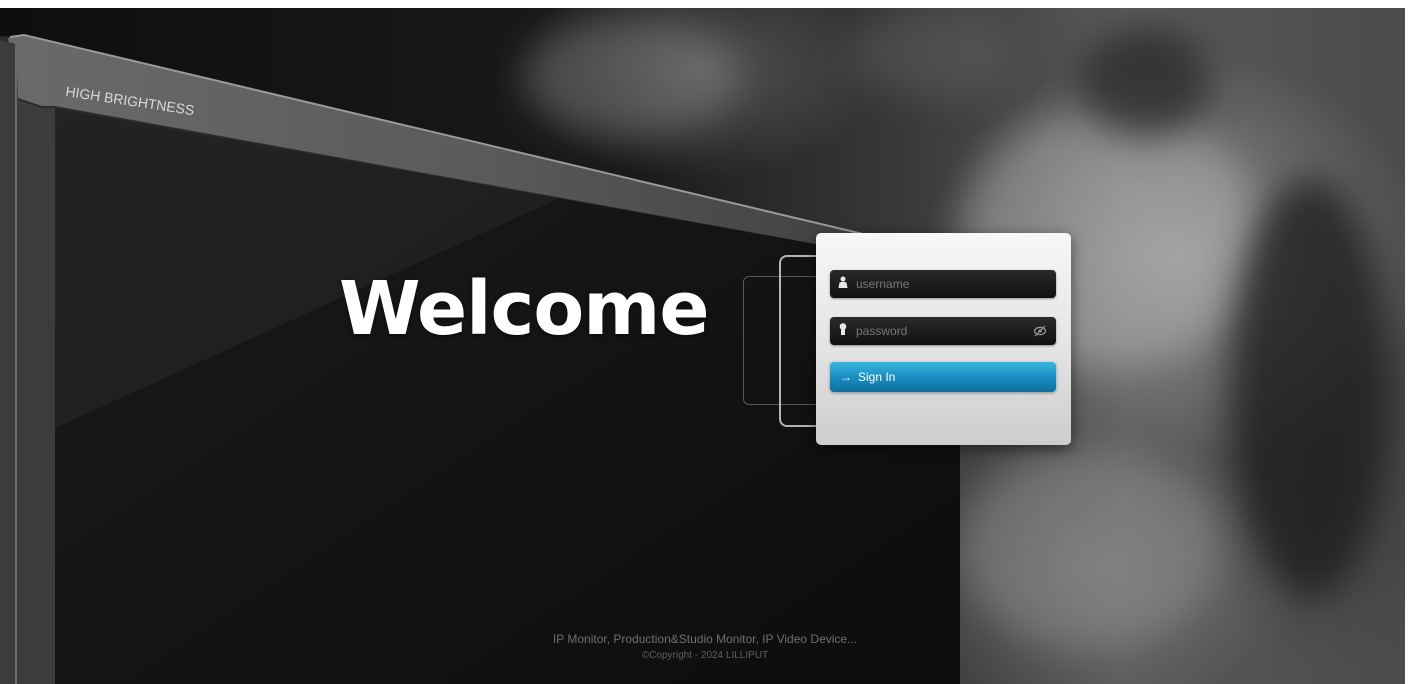 Image resolution: width=1410 pixels, height=684 pixels. I want to click on keyhole-icon, so click(843, 331).